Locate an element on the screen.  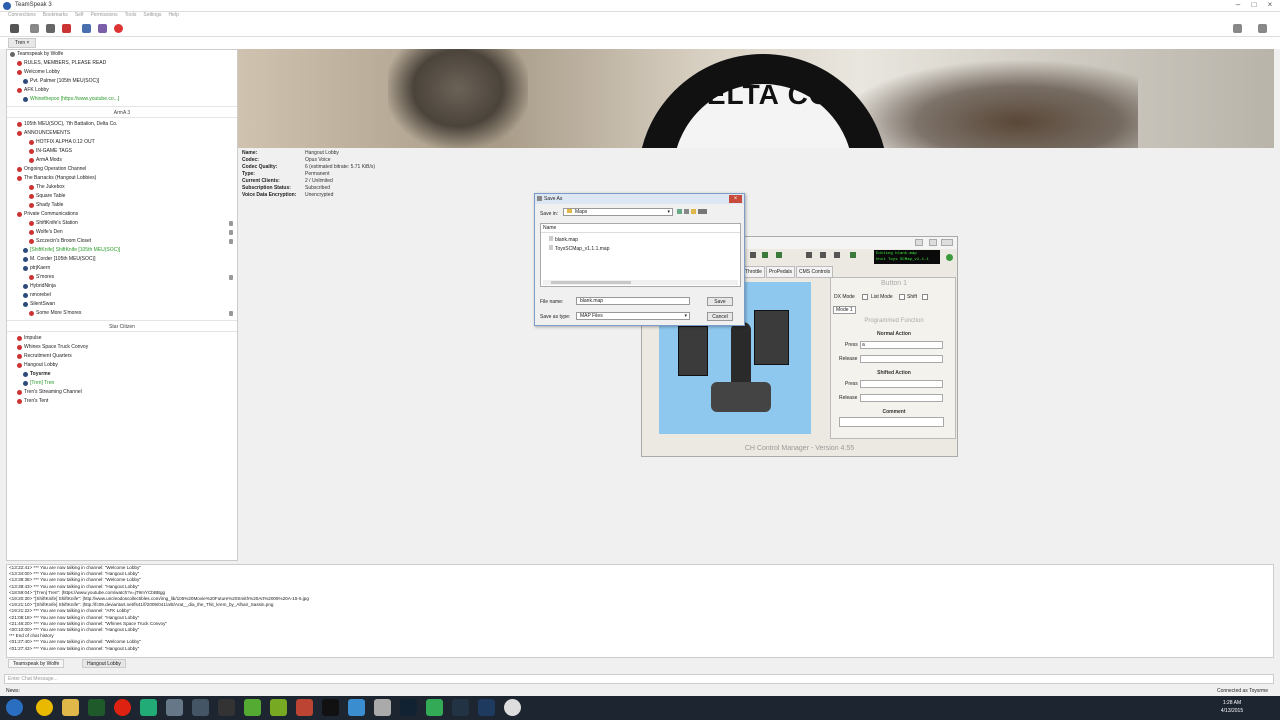
teamspeak-icon is located at coordinates (356, 707).